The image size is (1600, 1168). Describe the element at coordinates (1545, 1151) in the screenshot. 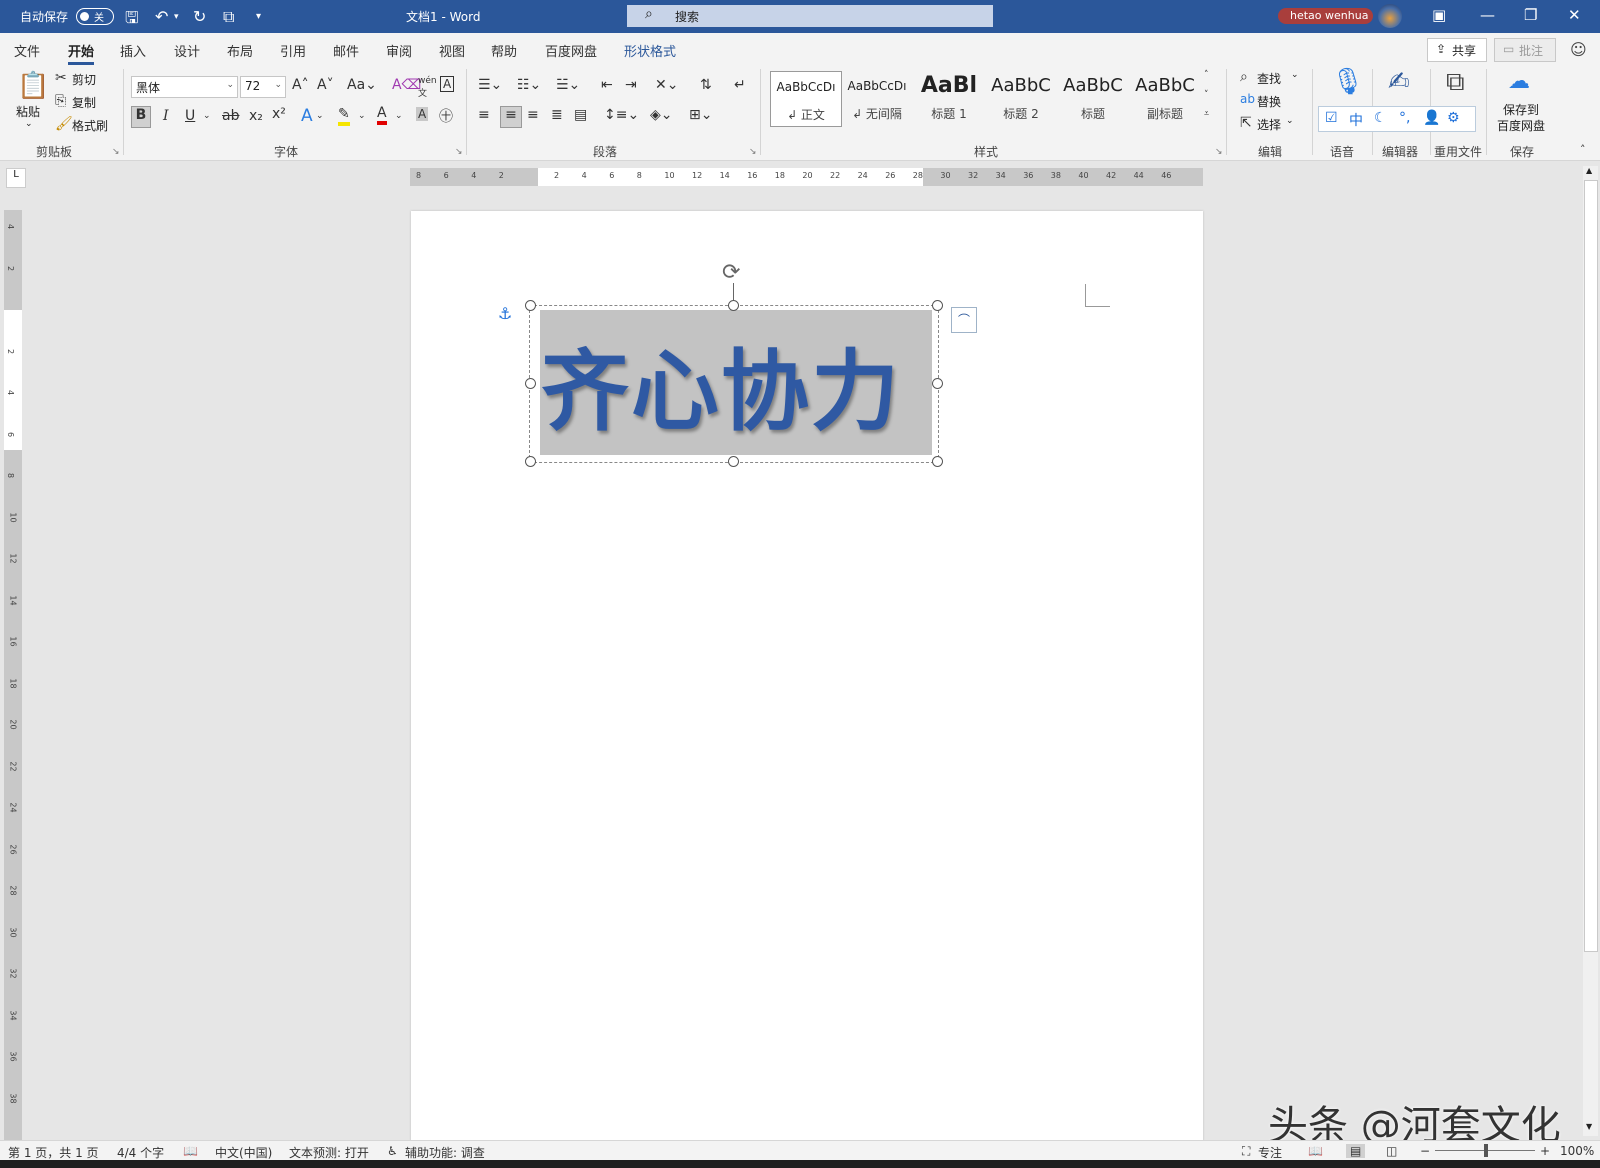

I see `zoom-in-icon: +` at that location.